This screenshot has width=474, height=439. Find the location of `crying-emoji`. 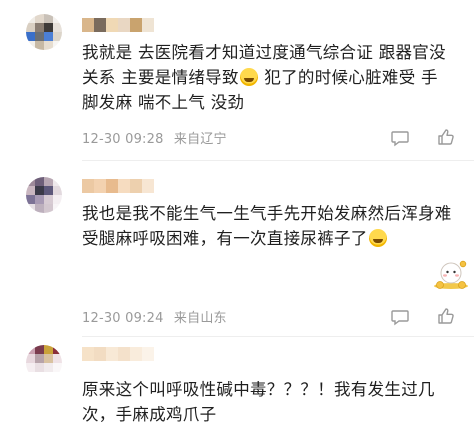

crying-emoji is located at coordinates (377, 238).